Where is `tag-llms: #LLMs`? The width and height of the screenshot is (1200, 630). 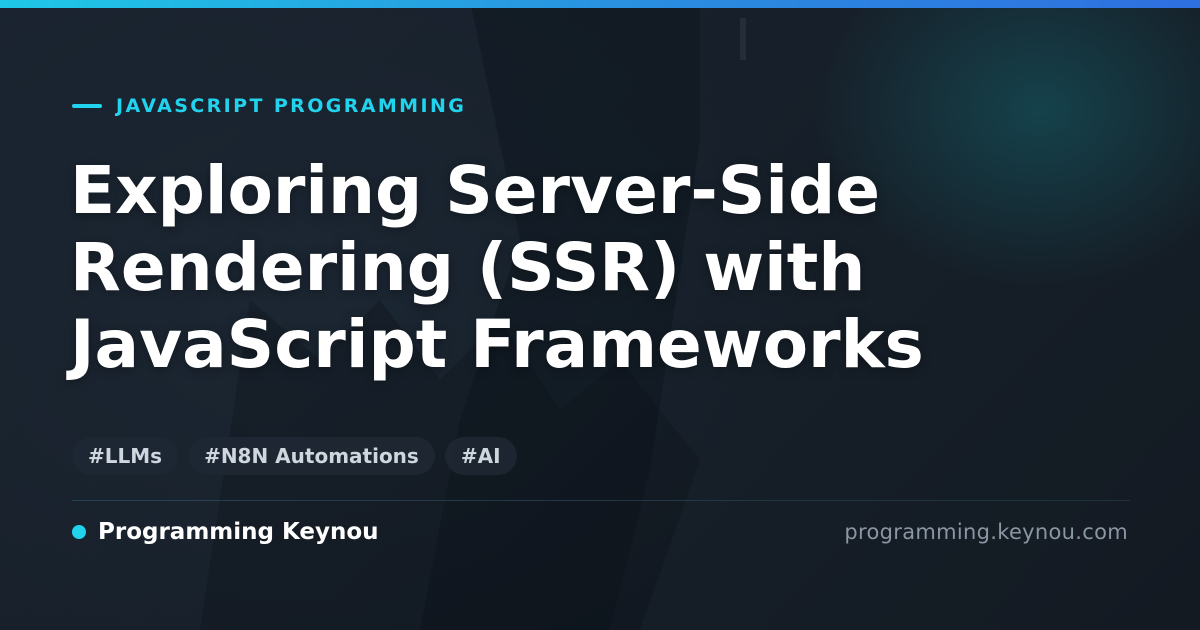 tag-llms: #LLMs is located at coordinates (125, 456).